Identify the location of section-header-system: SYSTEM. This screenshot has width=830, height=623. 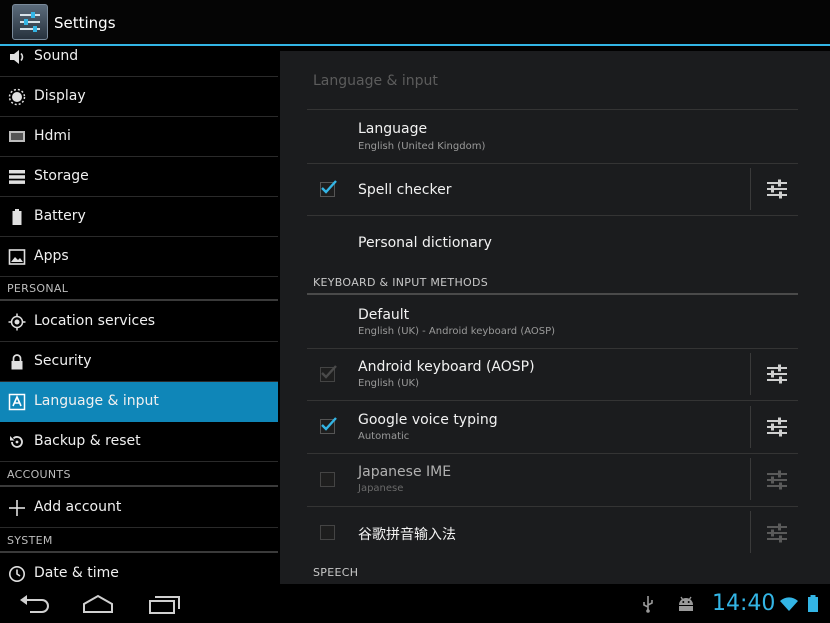
(139, 541).